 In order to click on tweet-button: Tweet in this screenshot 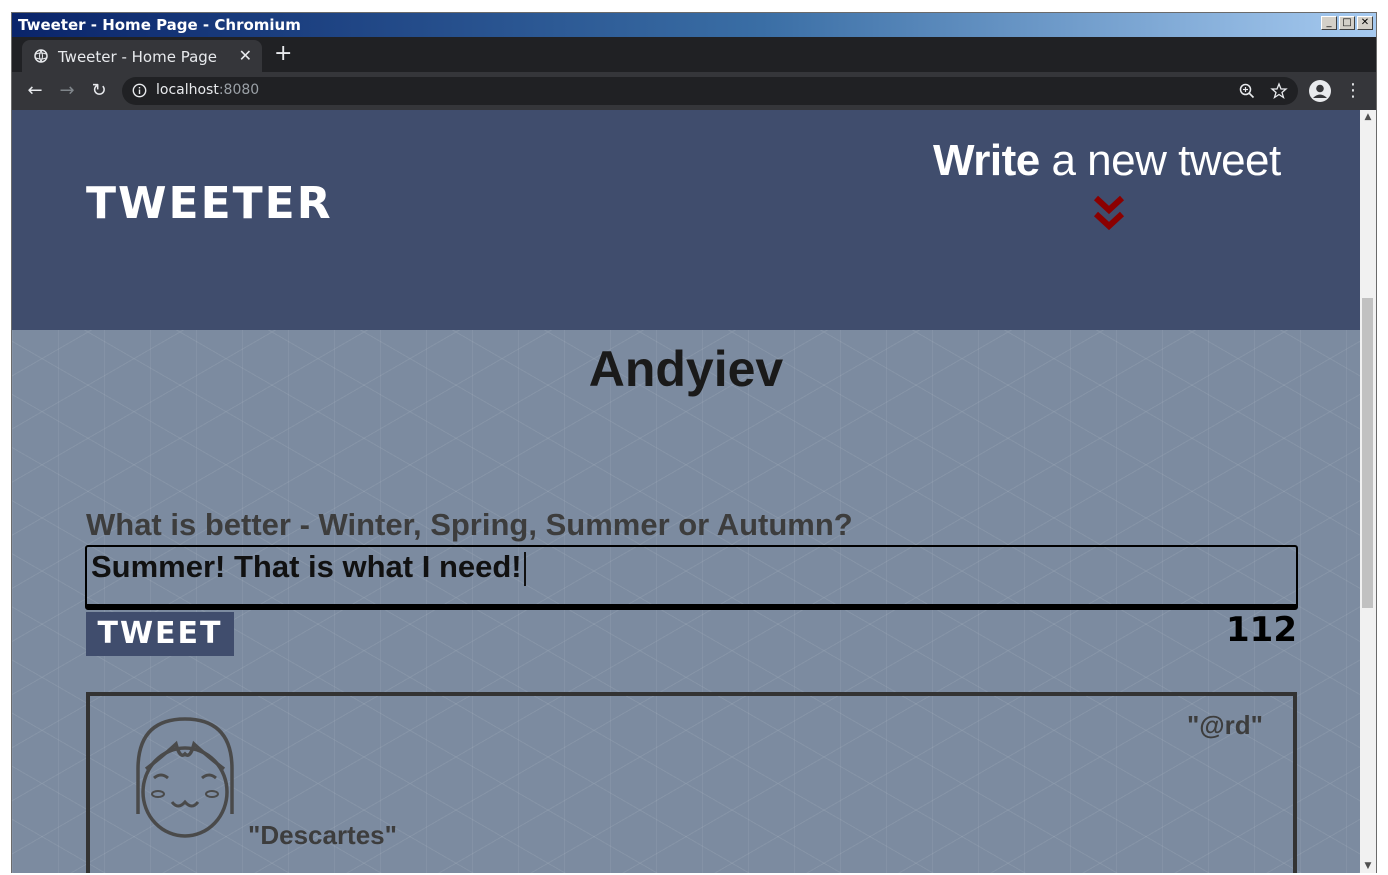, I will do `click(160, 634)`.